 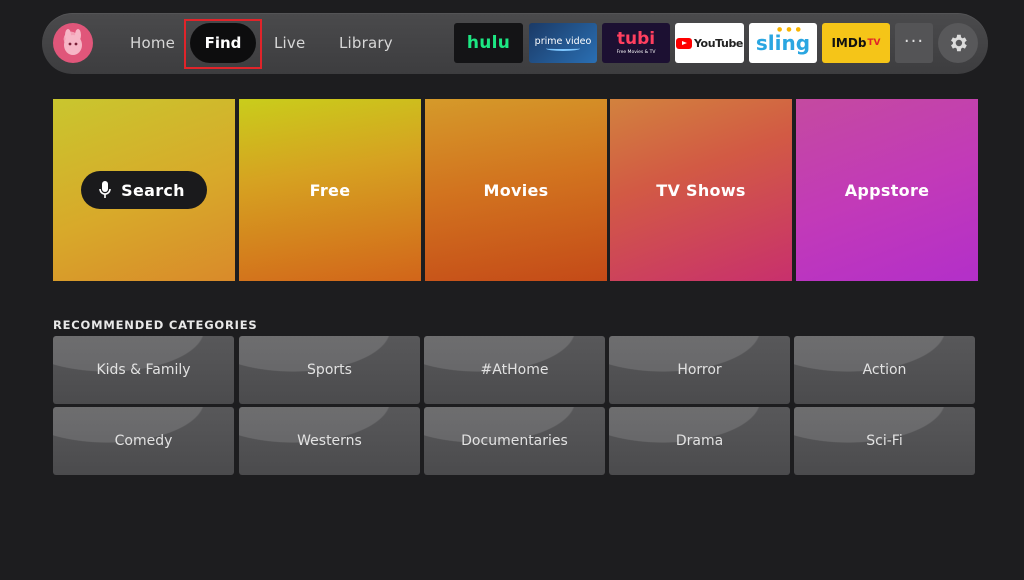 I want to click on app-youtube: YouTube, so click(x=709, y=43).